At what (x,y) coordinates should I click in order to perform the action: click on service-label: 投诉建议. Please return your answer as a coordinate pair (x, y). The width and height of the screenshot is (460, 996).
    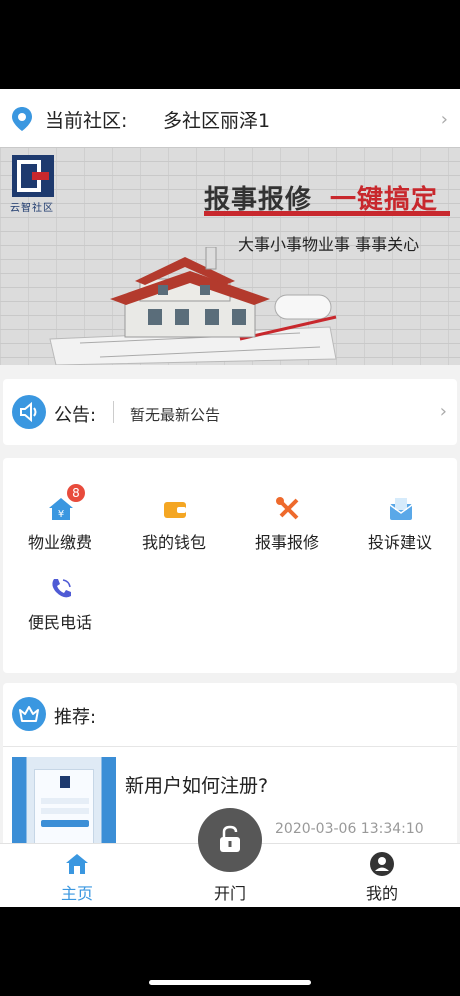
    Looking at the image, I should click on (399, 542).